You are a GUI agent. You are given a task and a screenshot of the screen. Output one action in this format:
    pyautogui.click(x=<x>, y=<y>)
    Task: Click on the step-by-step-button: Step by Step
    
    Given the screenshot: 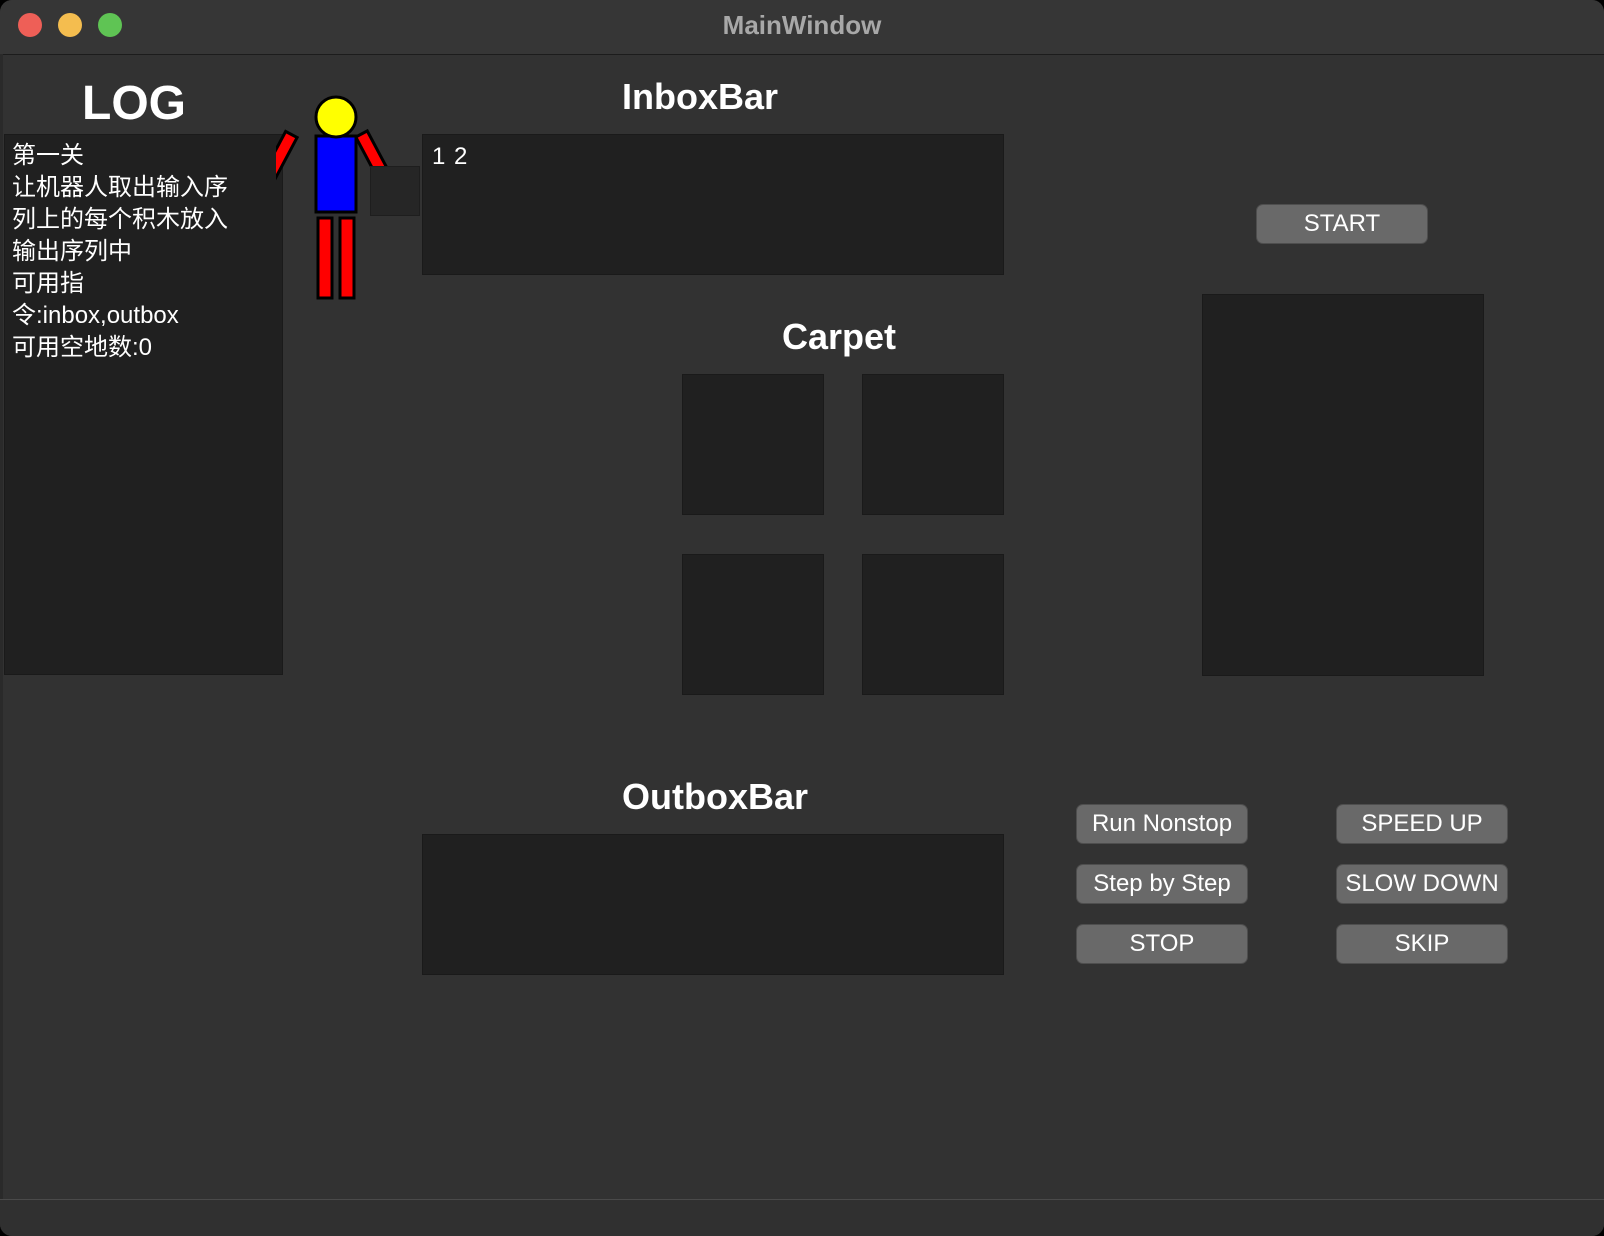 What is the action you would take?
    pyautogui.click(x=1162, y=884)
    